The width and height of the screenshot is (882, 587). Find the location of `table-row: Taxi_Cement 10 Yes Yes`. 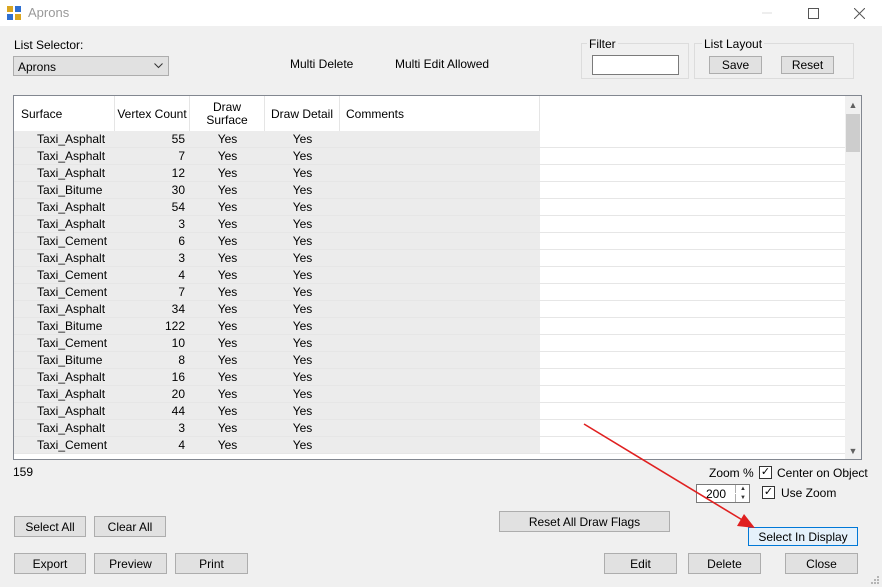

table-row: Taxi_Cement 10 Yes Yes is located at coordinates (429, 343).